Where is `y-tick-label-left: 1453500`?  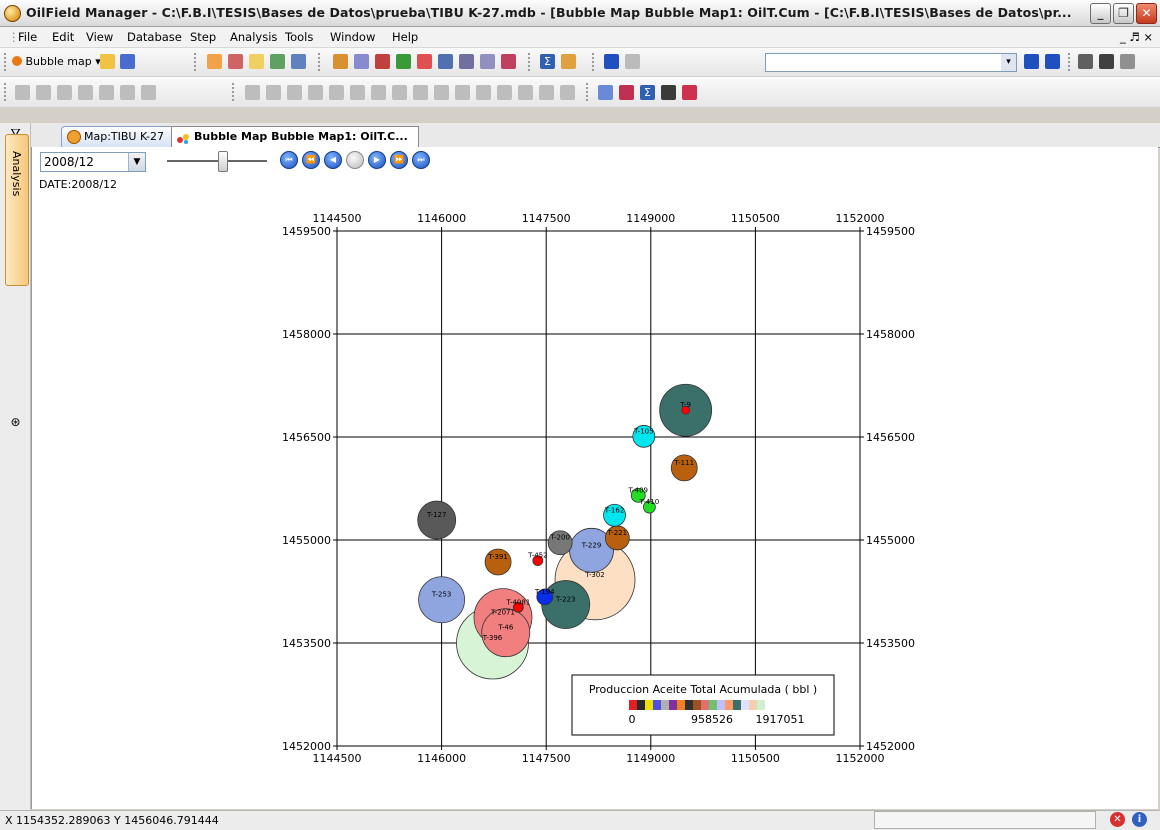
y-tick-label-left: 1453500 is located at coordinates (306, 643).